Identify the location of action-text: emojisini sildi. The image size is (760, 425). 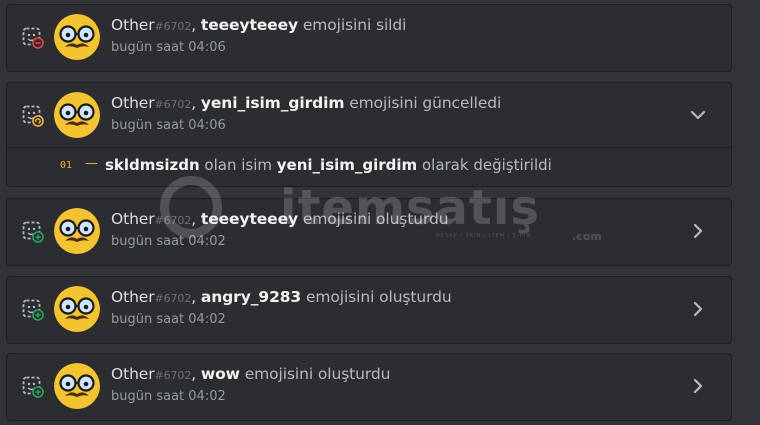
(354, 25).